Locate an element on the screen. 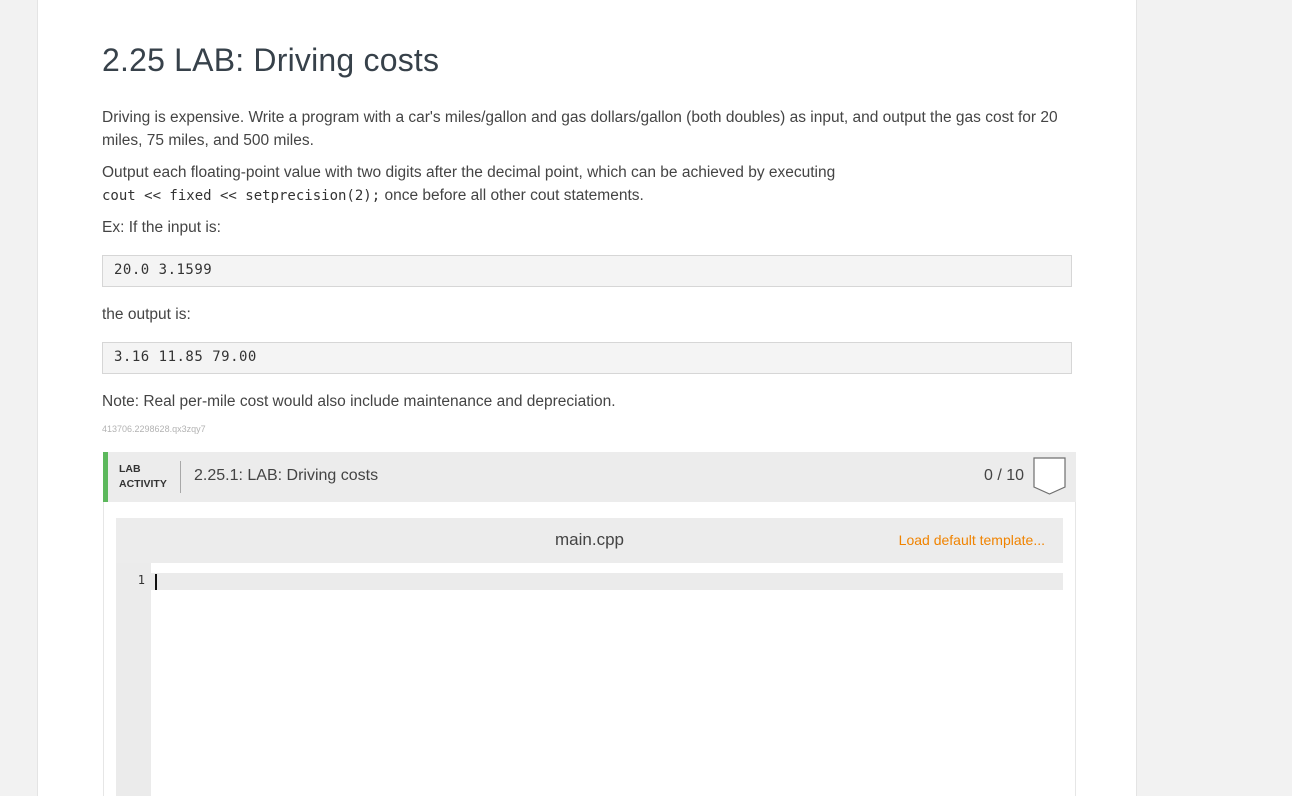 This screenshot has height=796, width=1292. page-title: 2.25 LAB: Driving costs is located at coordinates (270, 60).